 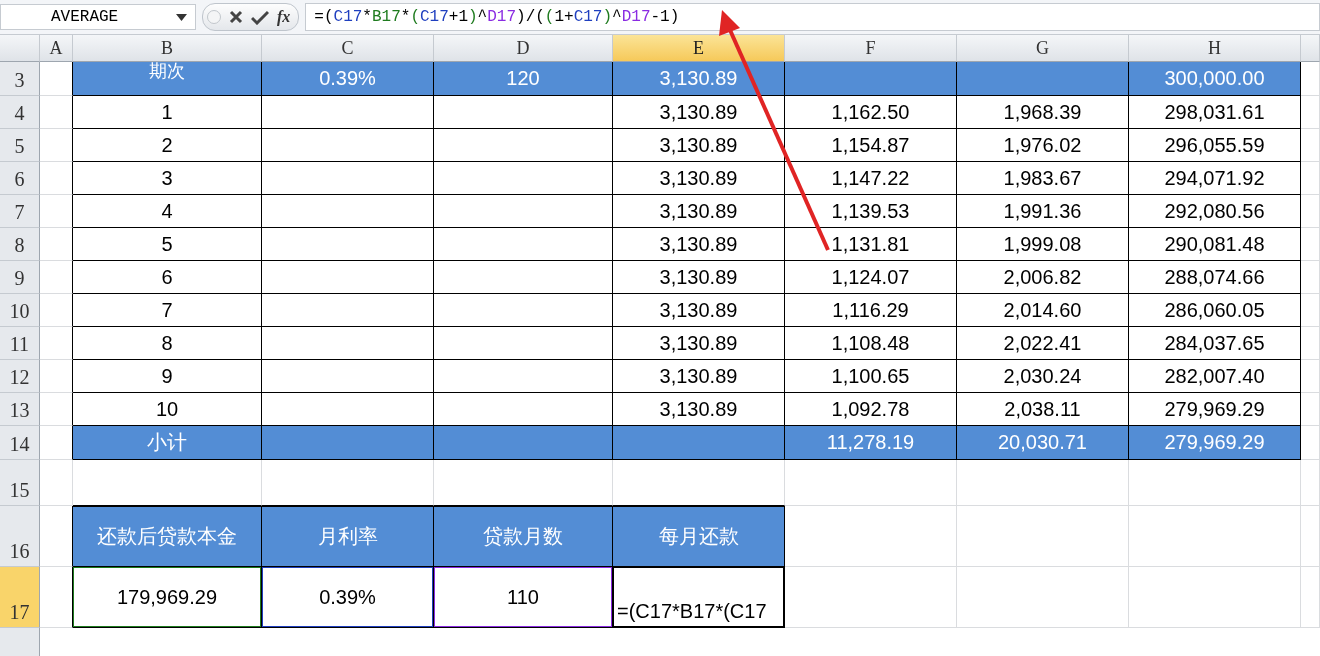 I want to click on table-cell: 284,037.65, so click(x=1215, y=343).